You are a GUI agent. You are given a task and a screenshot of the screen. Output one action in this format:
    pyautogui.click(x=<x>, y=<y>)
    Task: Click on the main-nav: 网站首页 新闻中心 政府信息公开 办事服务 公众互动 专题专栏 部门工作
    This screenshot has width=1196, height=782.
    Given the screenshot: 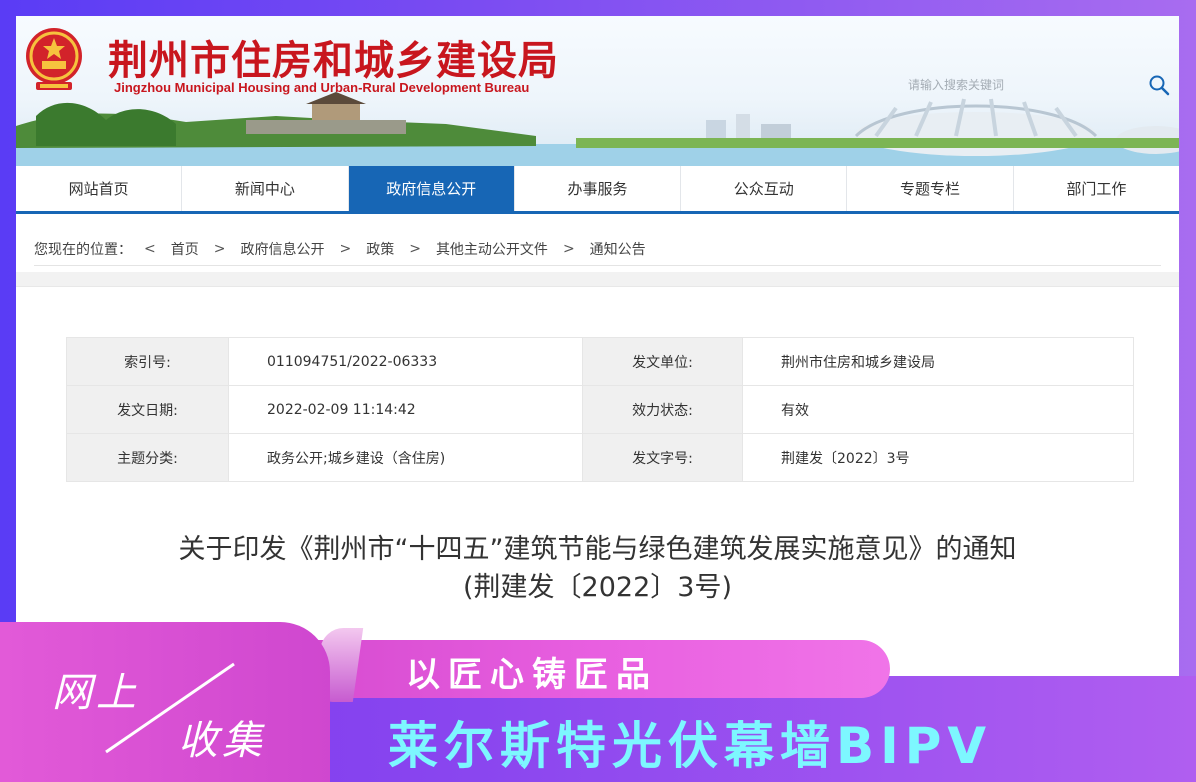 What is the action you would take?
    pyautogui.click(x=597, y=190)
    